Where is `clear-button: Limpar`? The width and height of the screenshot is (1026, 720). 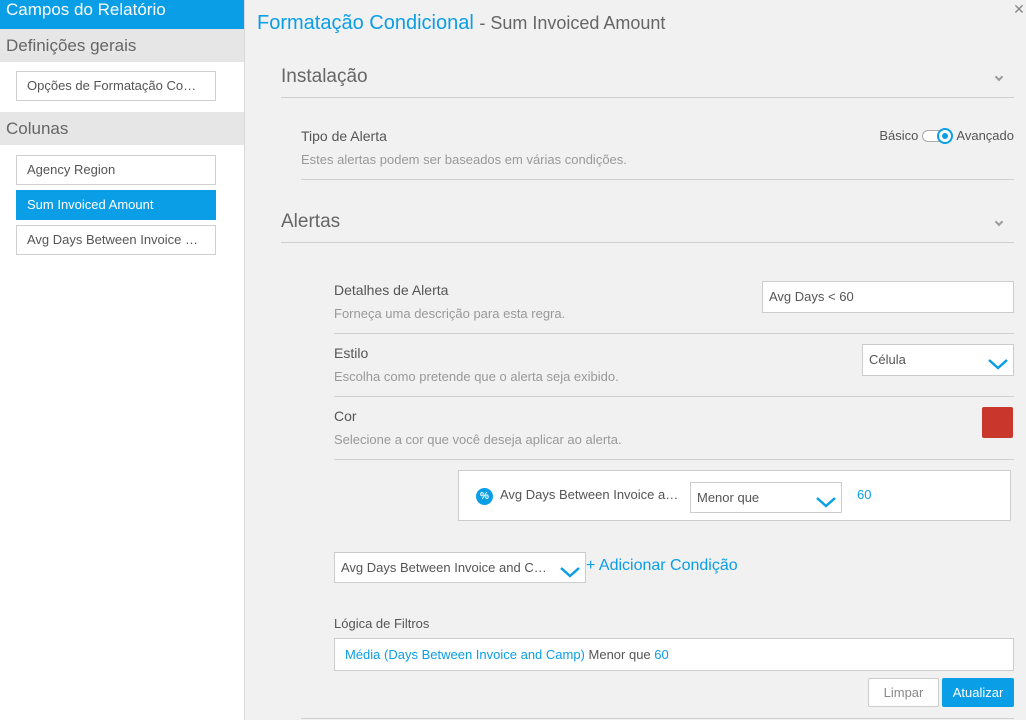 clear-button: Limpar is located at coordinates (903, 692).